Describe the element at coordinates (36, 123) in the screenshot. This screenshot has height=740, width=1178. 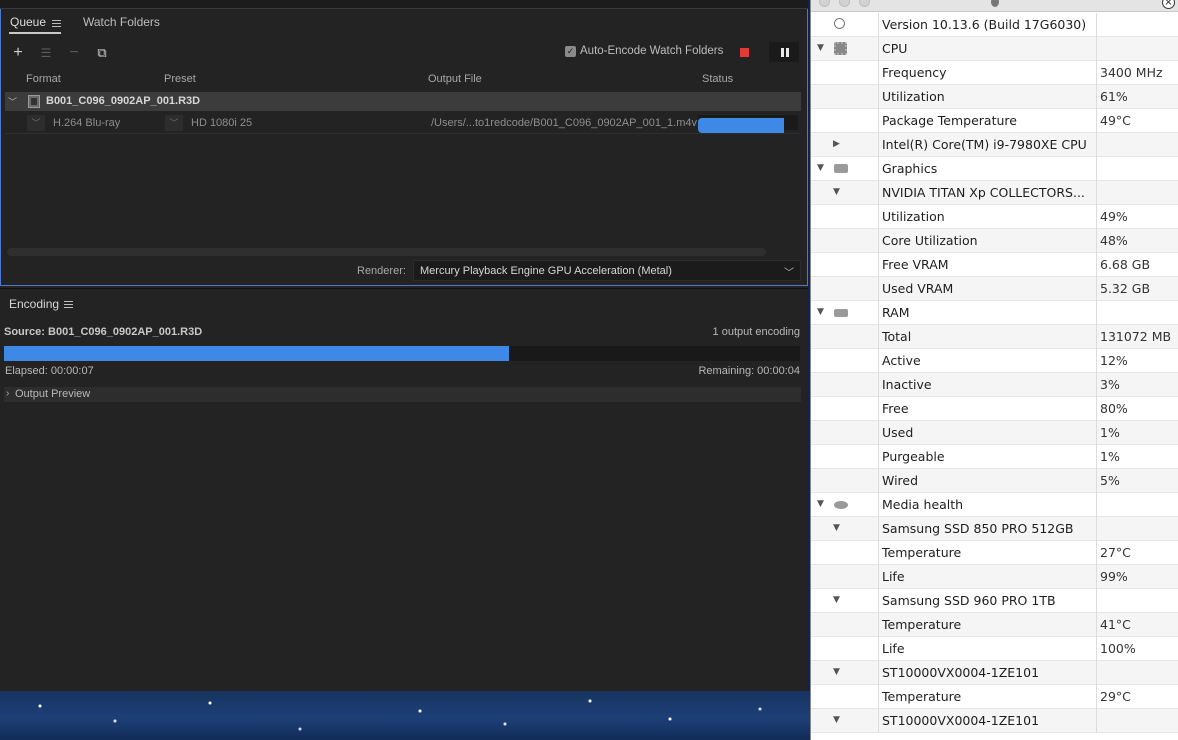
I see `format-dropdown: ﹀` at that location.